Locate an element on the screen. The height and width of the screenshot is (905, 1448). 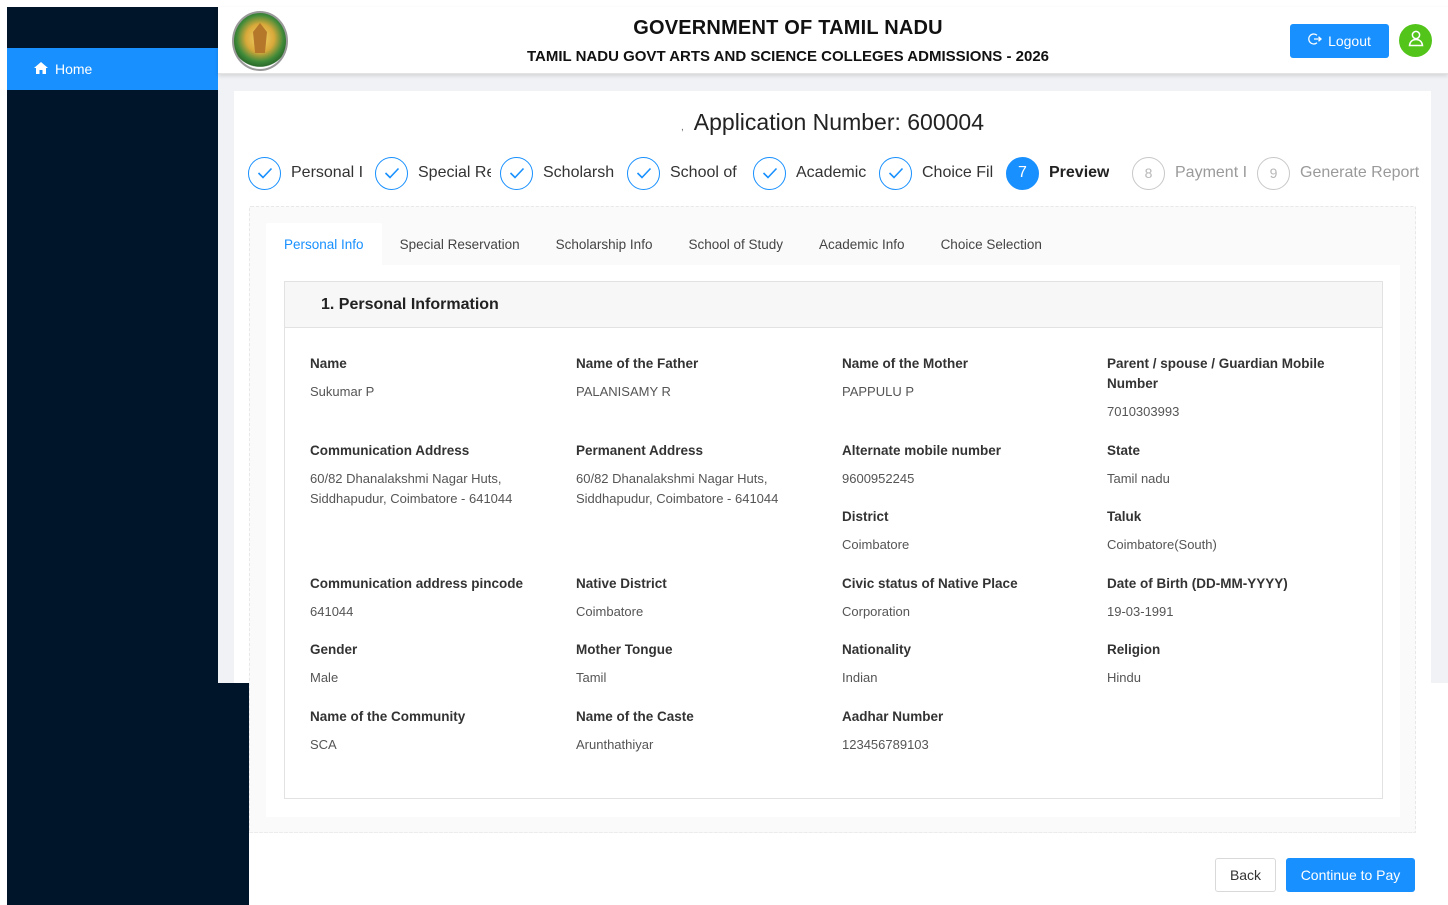
step-preview: 7 Preview is located at coordinates (1057, 173).